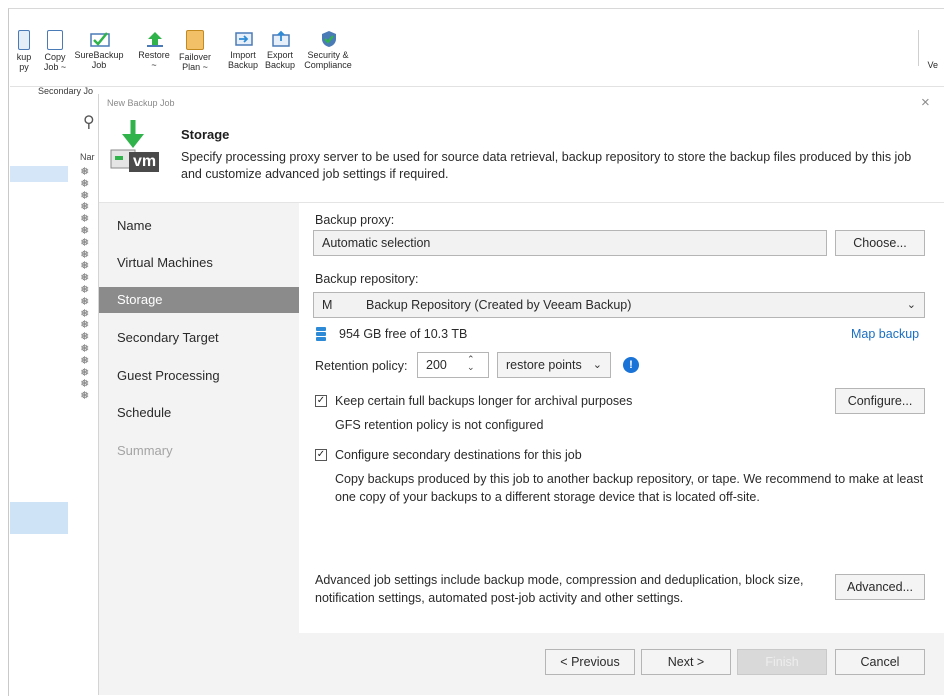 The width and height of the screenshot is (944, 696). I want to click on ribbon-label: SureBackup Job, so click(99, 60).